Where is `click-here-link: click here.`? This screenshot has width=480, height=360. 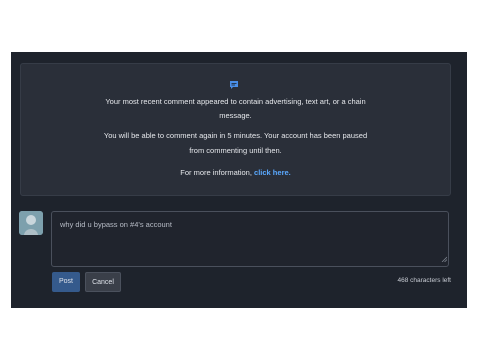
click-here-link: click here. is located at coordinates (272, 172).